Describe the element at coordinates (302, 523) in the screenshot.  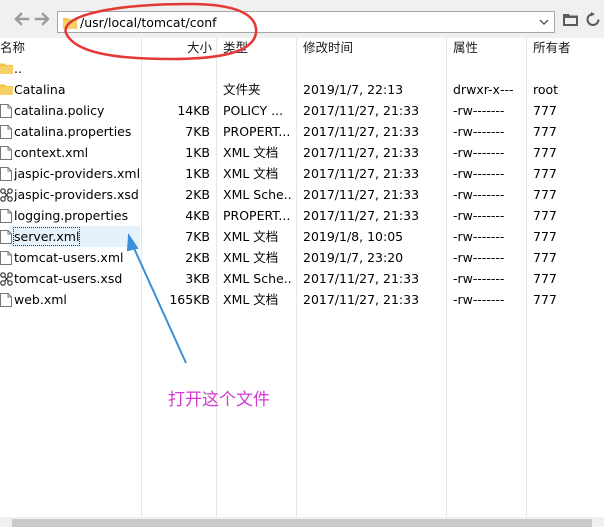
I see `scrollbar-thumb` at that location.